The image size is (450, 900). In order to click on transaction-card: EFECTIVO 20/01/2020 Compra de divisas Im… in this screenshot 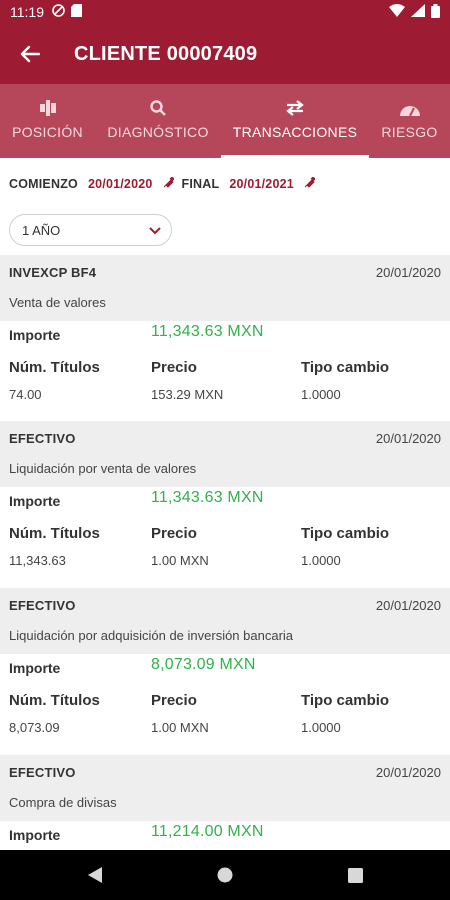, I will do `click(225, 802)`.